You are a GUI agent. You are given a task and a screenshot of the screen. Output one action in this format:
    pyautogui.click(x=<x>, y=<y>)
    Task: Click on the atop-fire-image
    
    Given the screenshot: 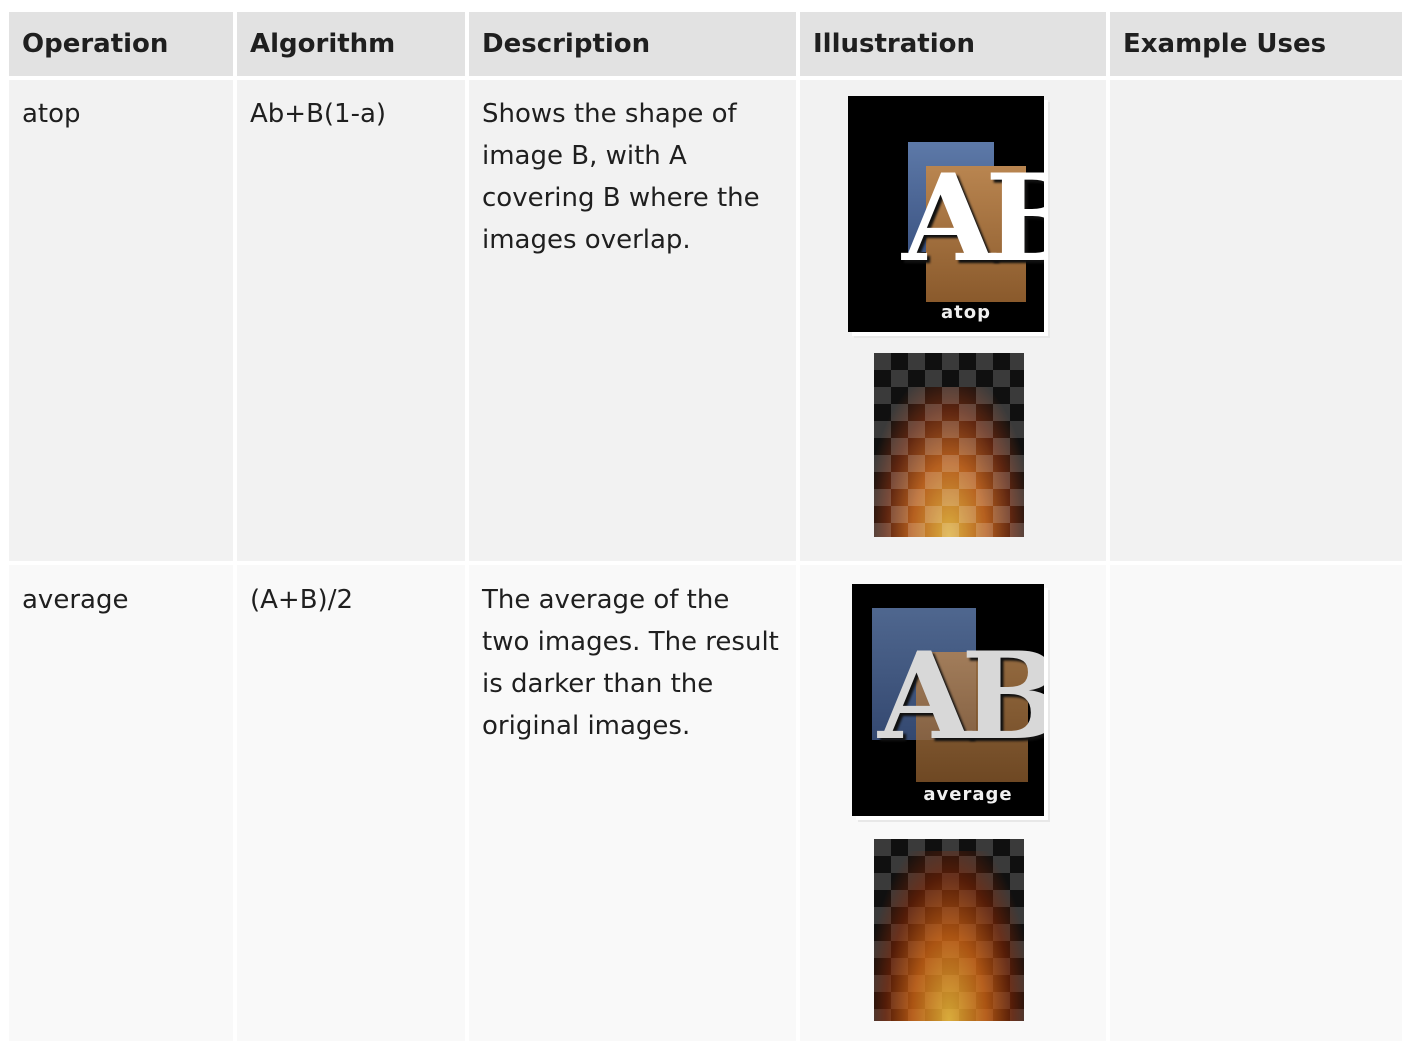 What is the action you would take?
    pyautogui.click(x=949, y=445)
    